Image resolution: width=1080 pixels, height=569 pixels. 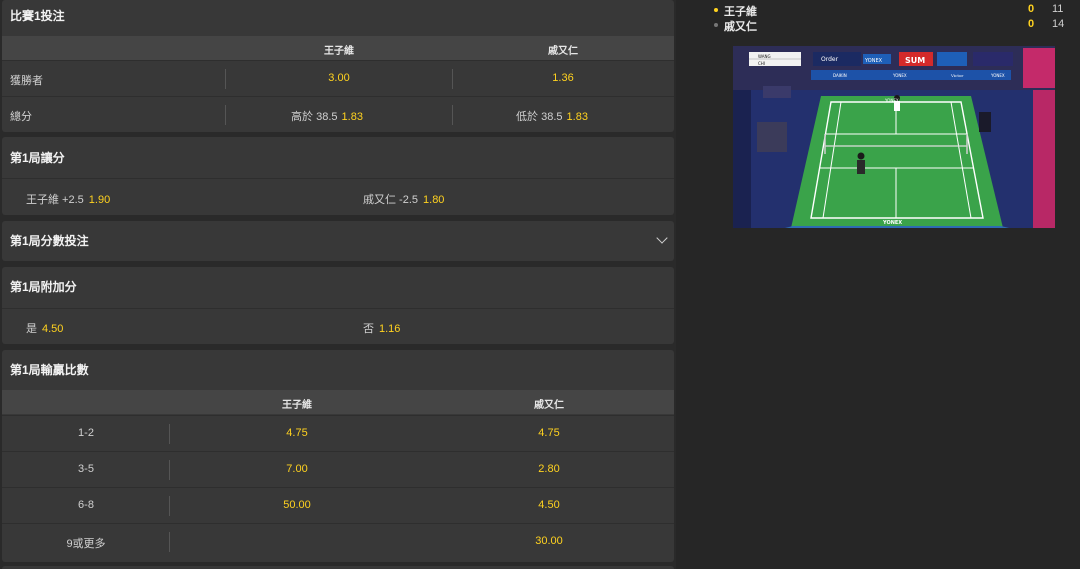 I want to click on odds-button: 王子維 +2.5 1.90, so click(x=68, y=199).